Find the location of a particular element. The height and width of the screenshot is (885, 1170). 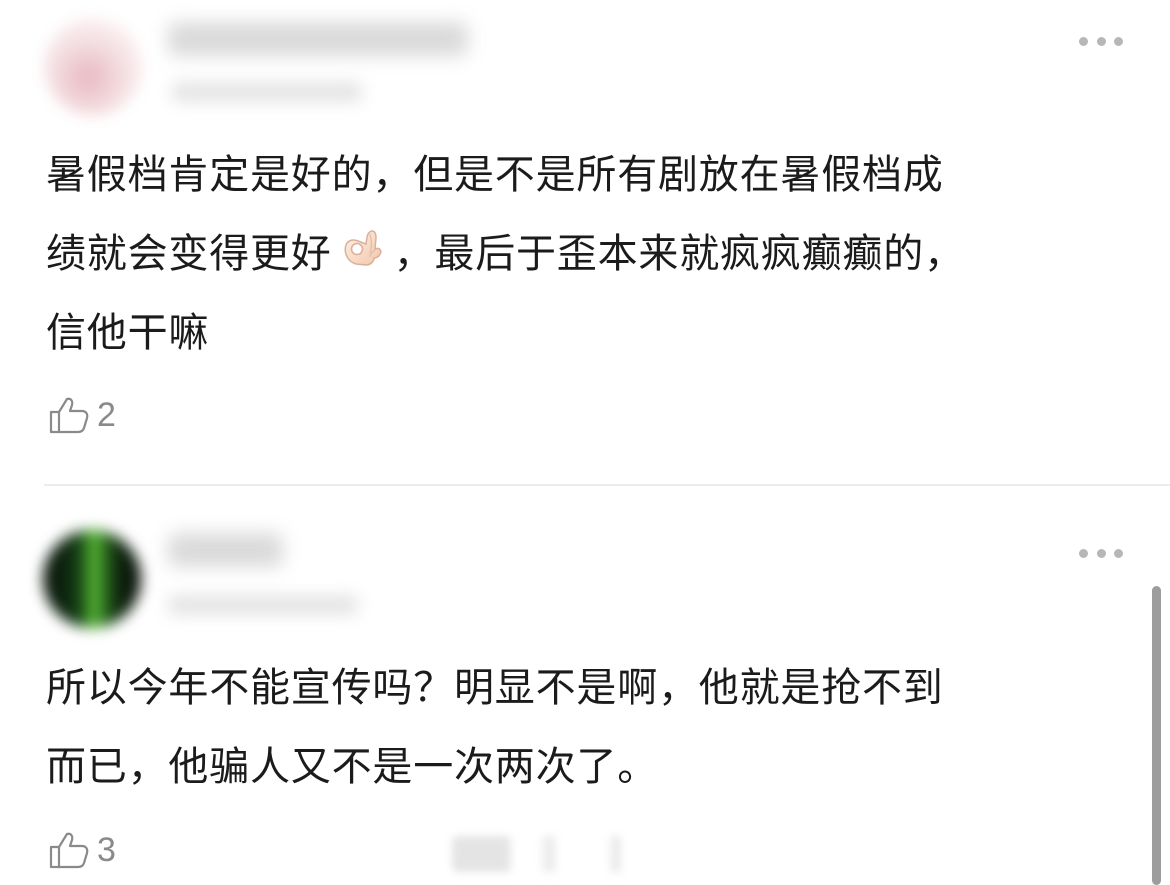

like-count: 2 is located at coordinates (106, 415).